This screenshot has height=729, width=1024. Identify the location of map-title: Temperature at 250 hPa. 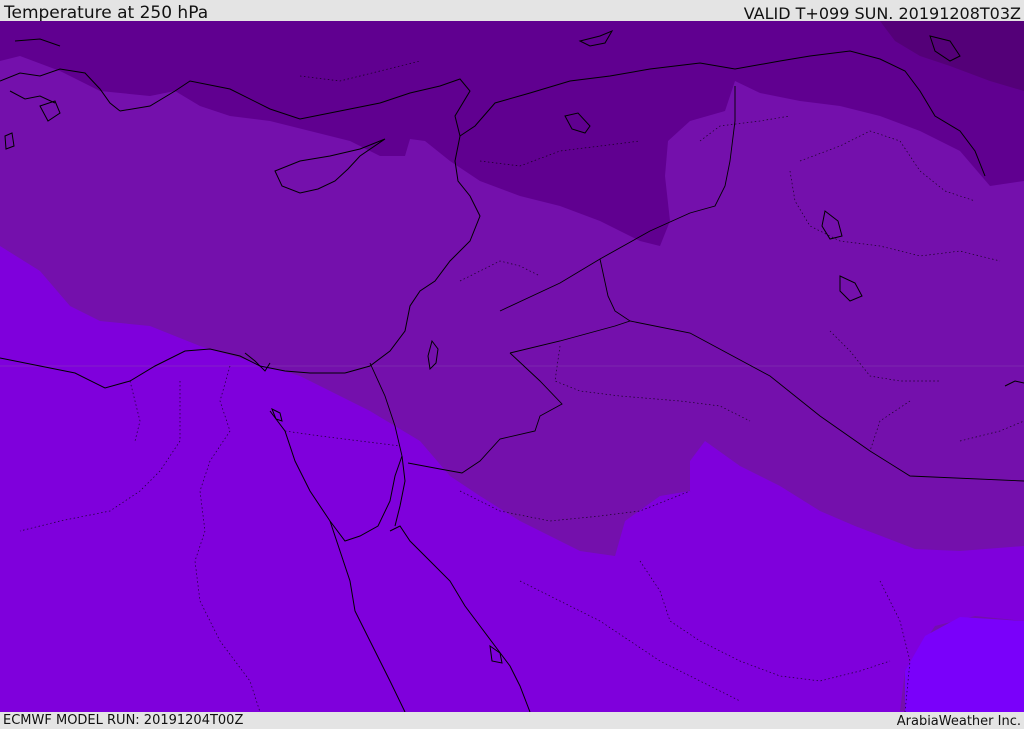
(106, 13).